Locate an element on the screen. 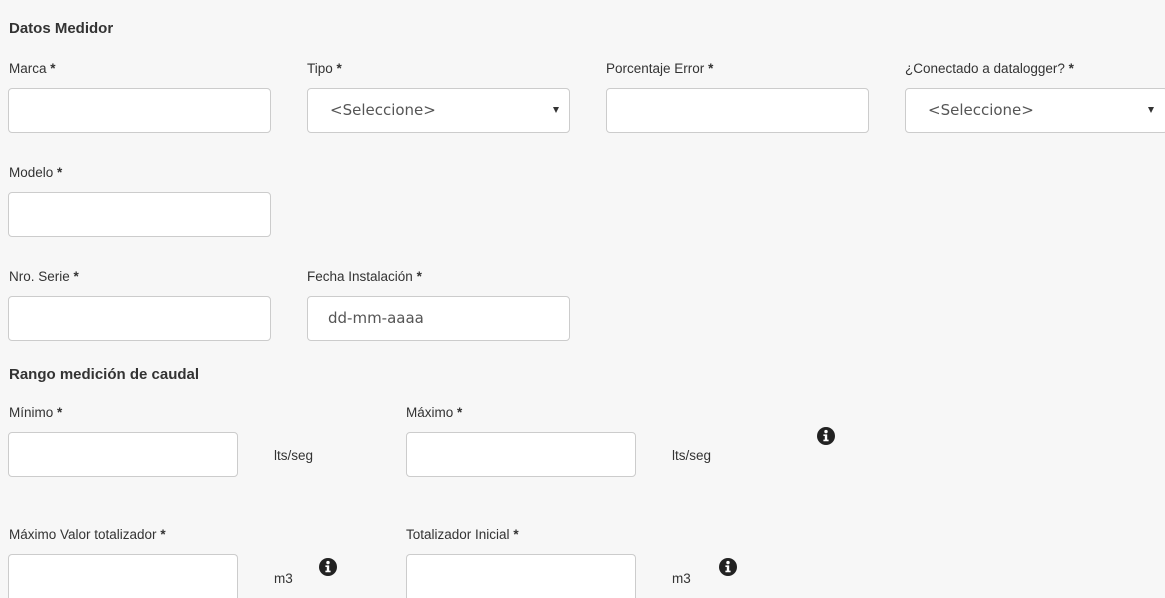  tipo-label: Tipo * is located at coordinates (324, 68).